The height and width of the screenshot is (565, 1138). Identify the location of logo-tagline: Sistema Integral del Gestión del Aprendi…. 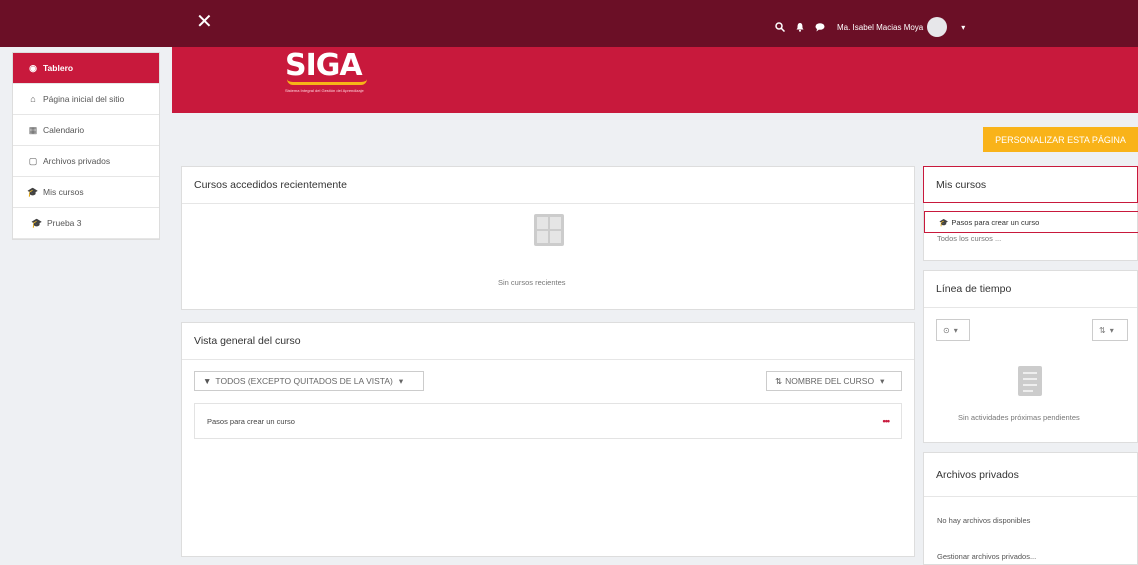
(324, 90).